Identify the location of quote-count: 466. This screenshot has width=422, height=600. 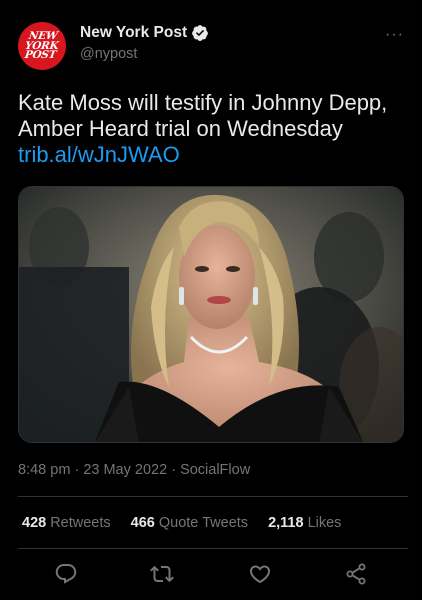
(142, 523).